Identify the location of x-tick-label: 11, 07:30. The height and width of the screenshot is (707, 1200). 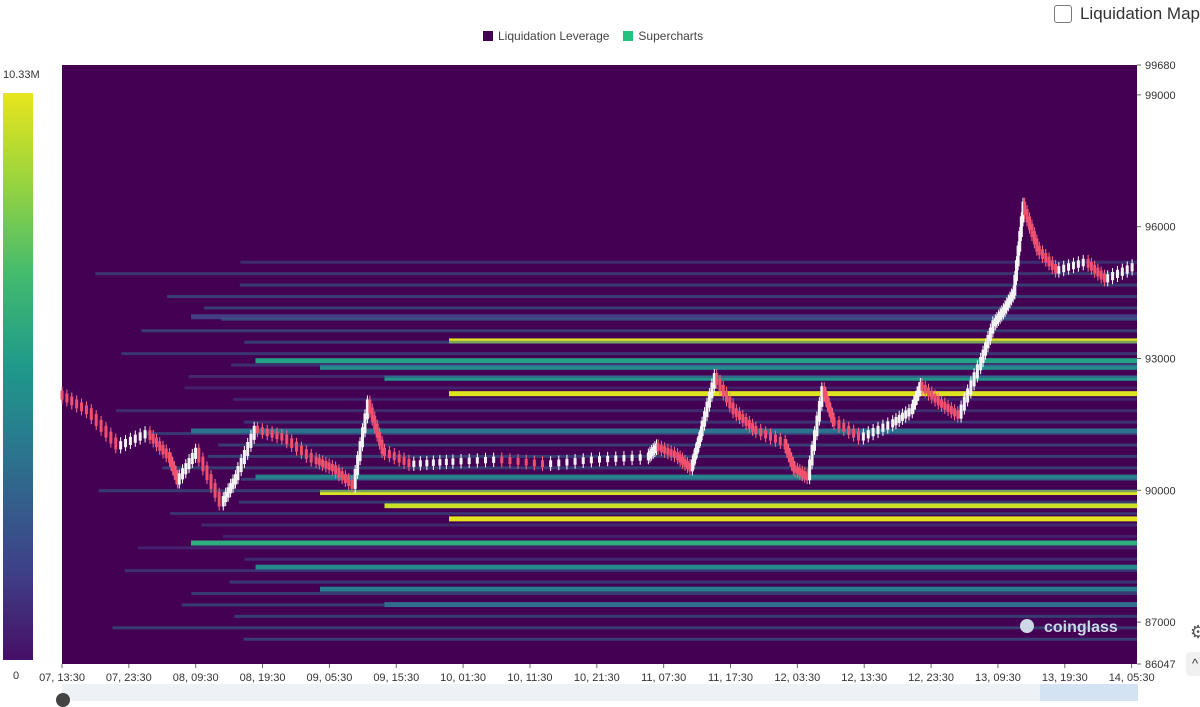
(663, 678).